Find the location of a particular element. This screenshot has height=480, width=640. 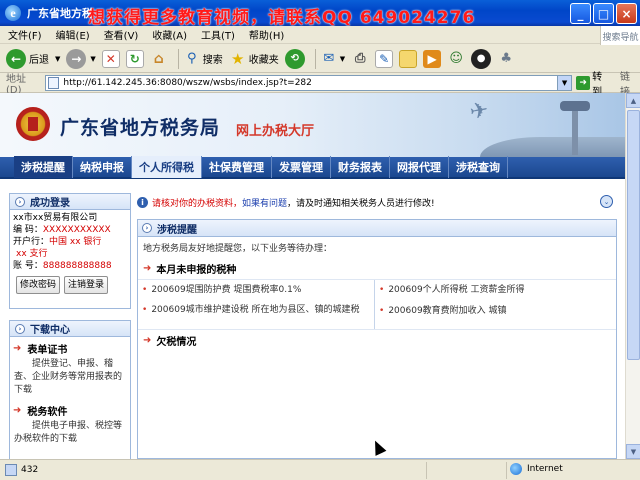

menu-file: 文件(F) is located at coordinates (24, 34).